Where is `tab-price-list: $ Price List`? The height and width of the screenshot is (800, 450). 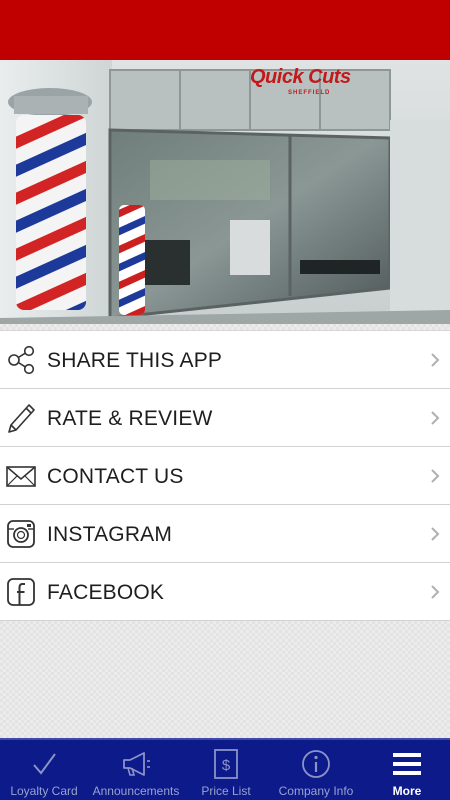
tab-price-list: $ Price List is located at coordinates (226, 770).